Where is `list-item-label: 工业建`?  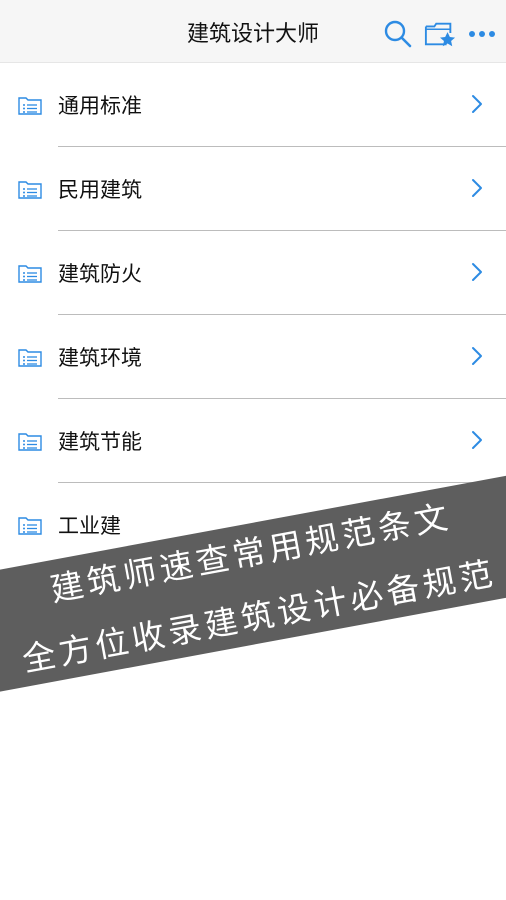
list-item-label: 工业建 is located at coordinates (89, 526).